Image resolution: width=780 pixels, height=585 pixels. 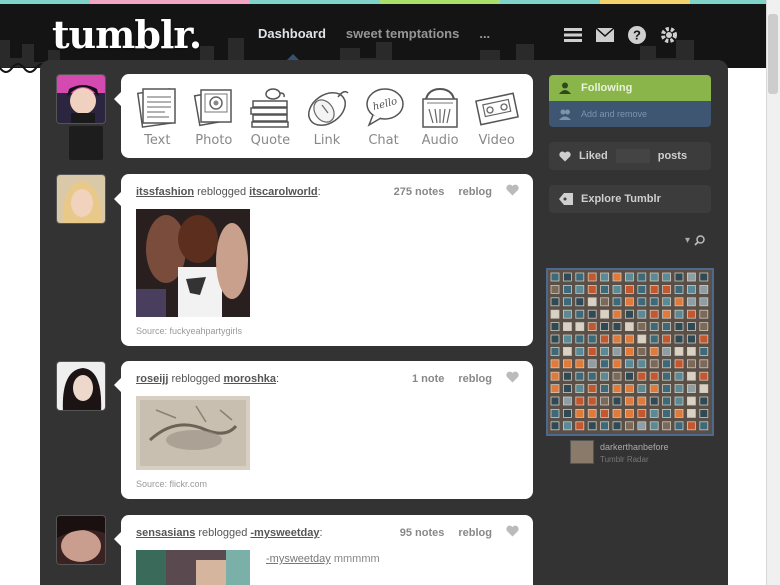 I want to click on following-button: Following, so click(x=630, y=88).